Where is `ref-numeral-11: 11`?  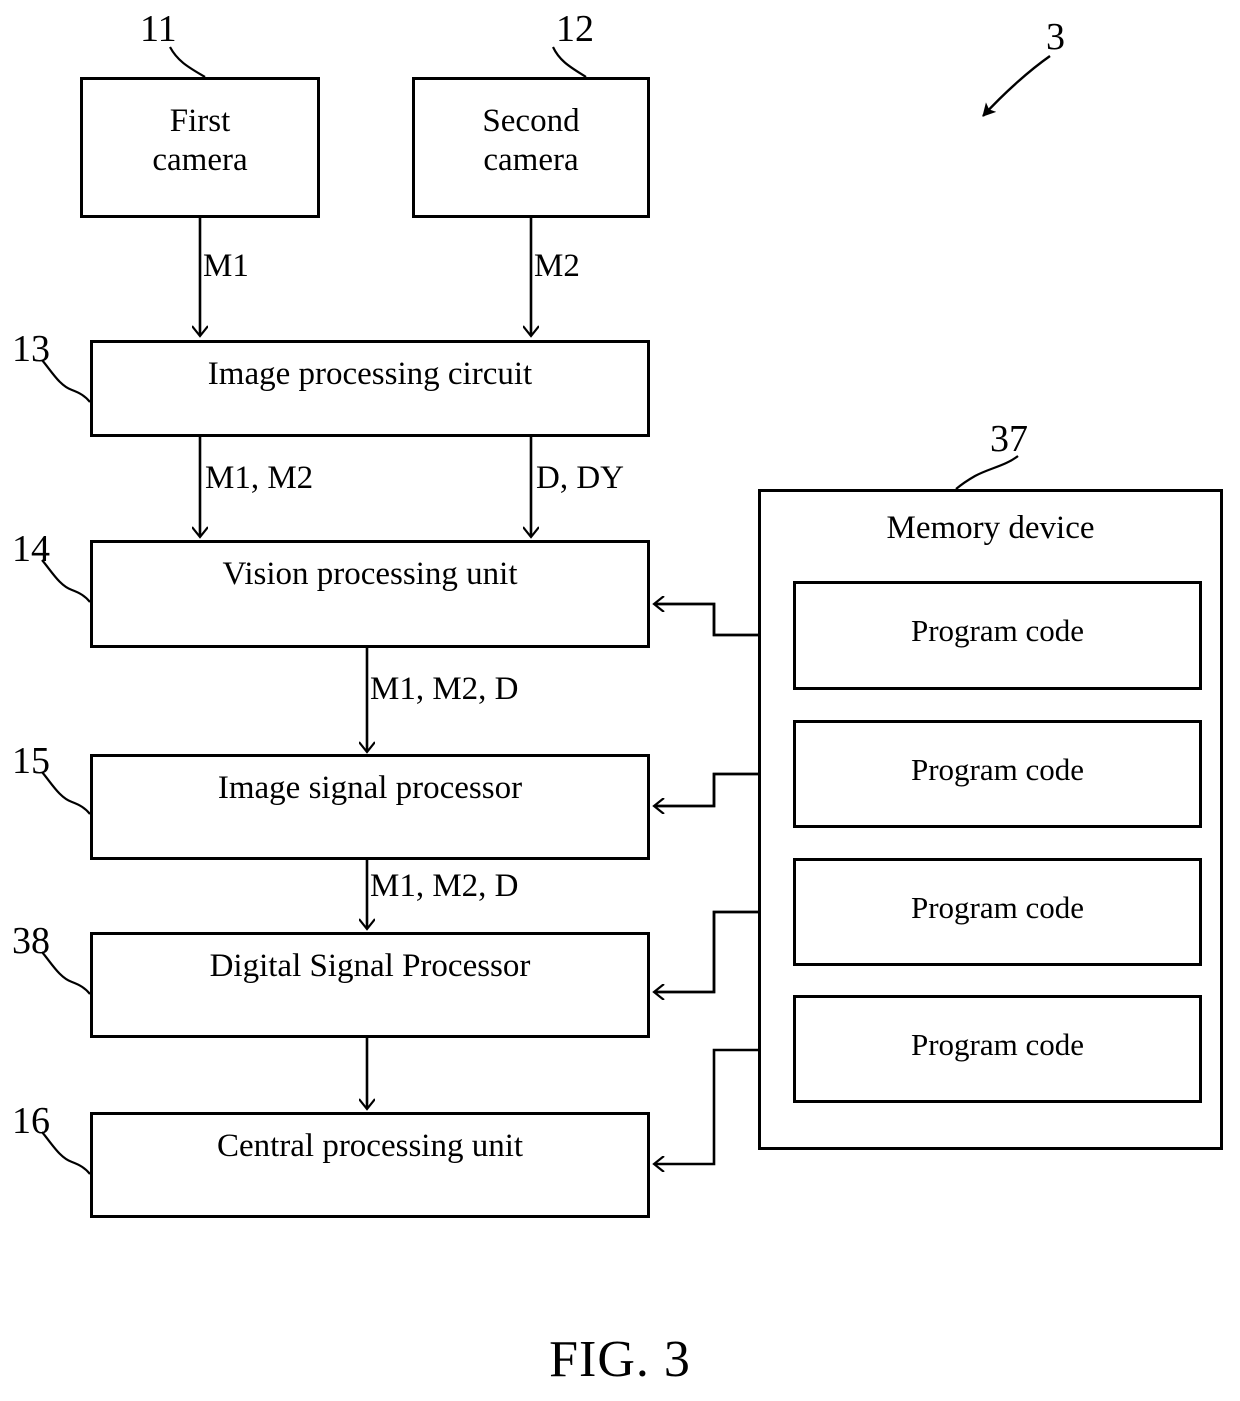
ref-numeral-11: 11 is located at coordinates (158, 29).